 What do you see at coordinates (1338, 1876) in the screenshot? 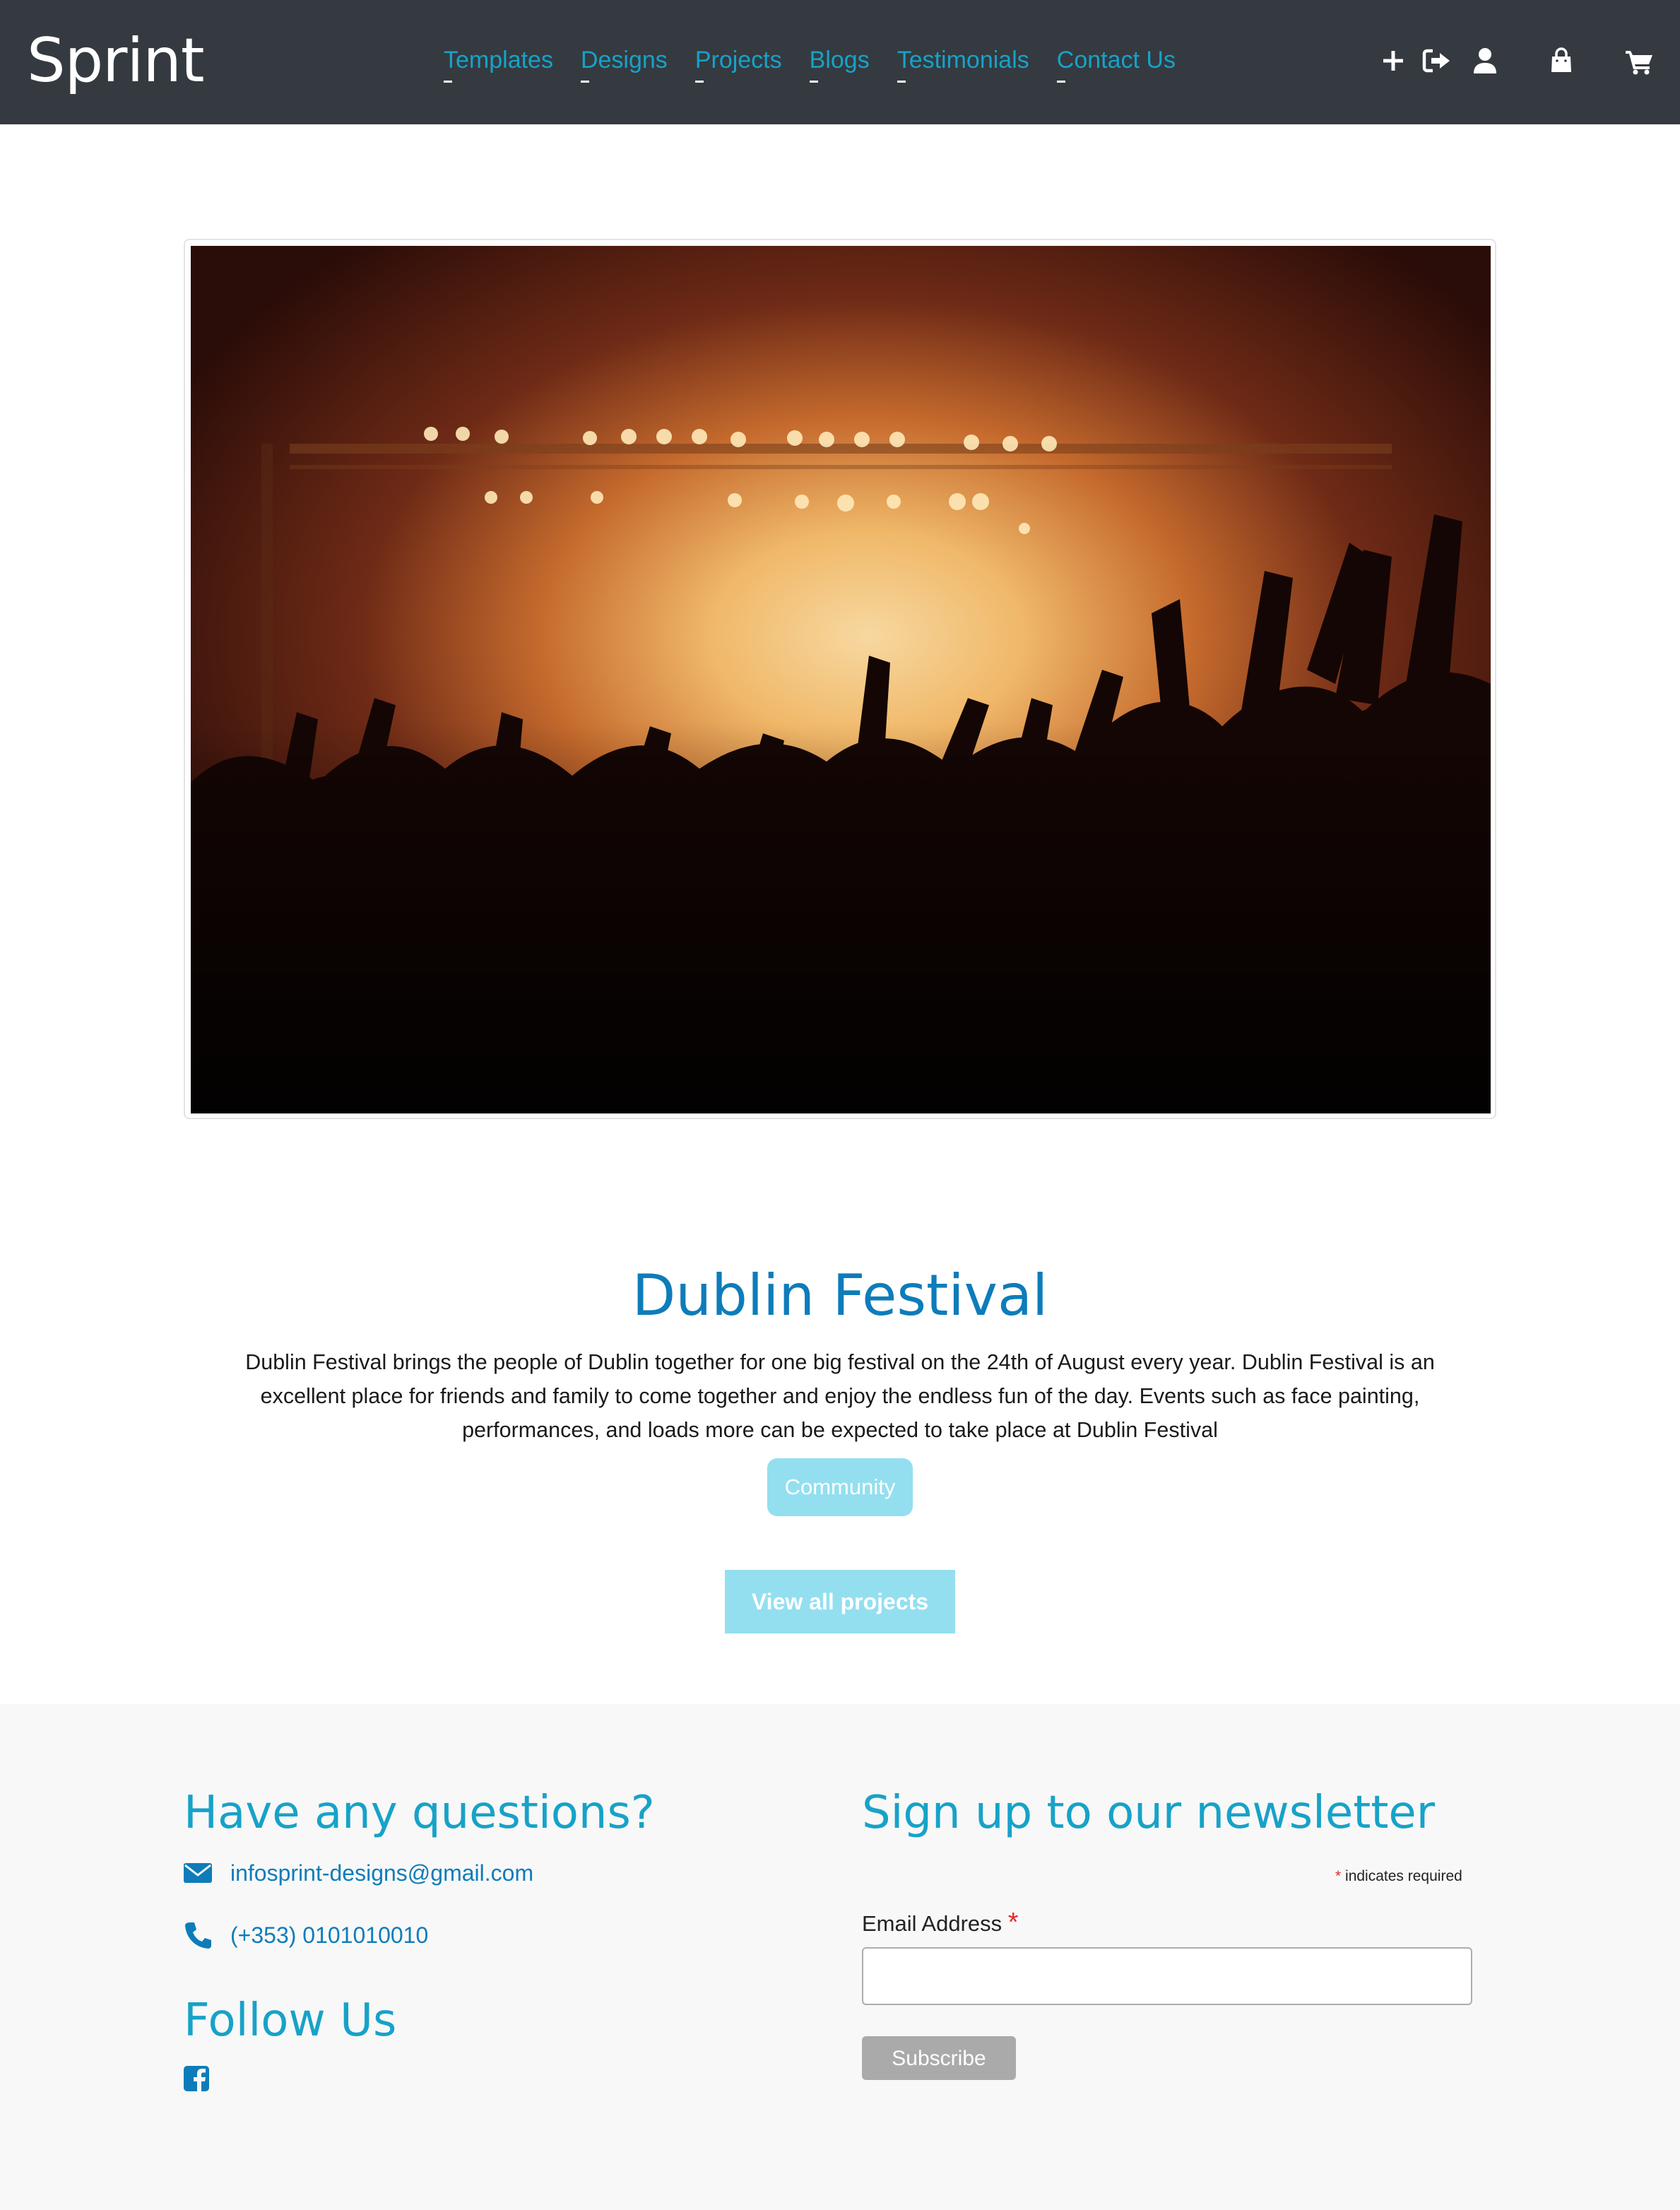
I see `required-star: *` at bounding box center [1338, 1876].